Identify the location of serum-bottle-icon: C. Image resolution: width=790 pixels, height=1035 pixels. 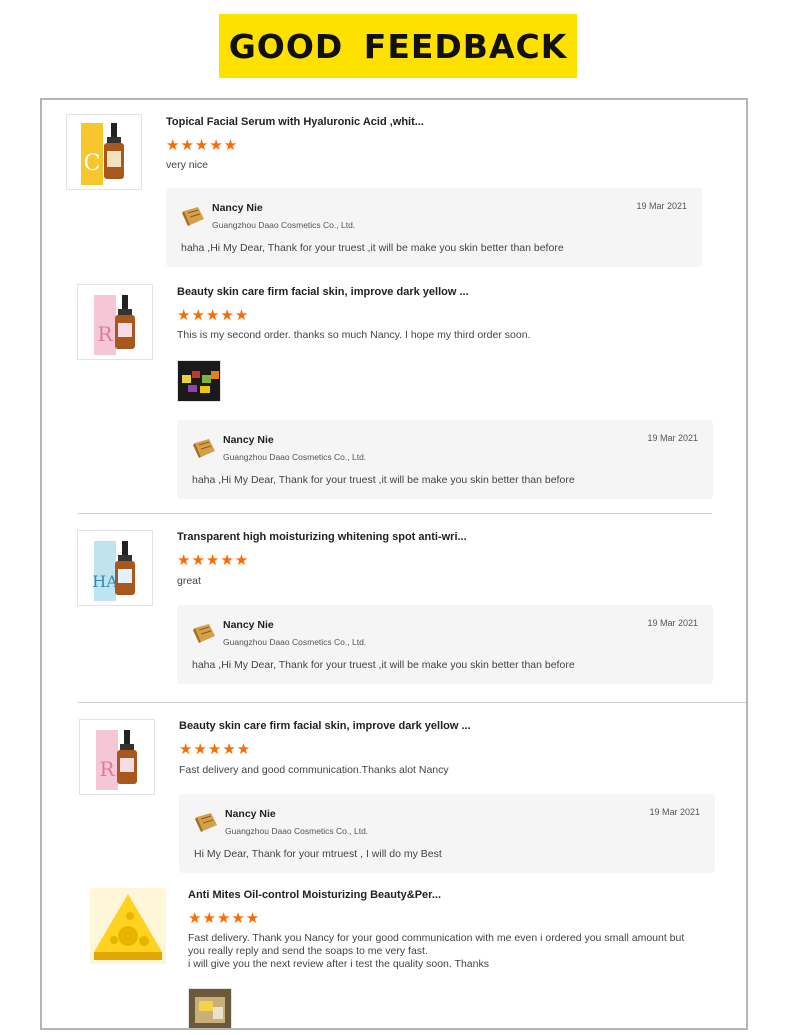
(102, 154).